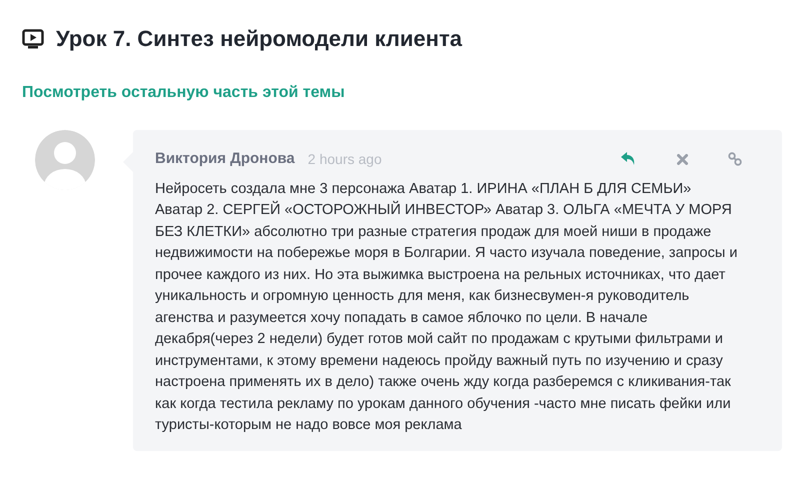 This screenshot has width=796, height=488. I want to click on reply-icon, so click(629, 159).